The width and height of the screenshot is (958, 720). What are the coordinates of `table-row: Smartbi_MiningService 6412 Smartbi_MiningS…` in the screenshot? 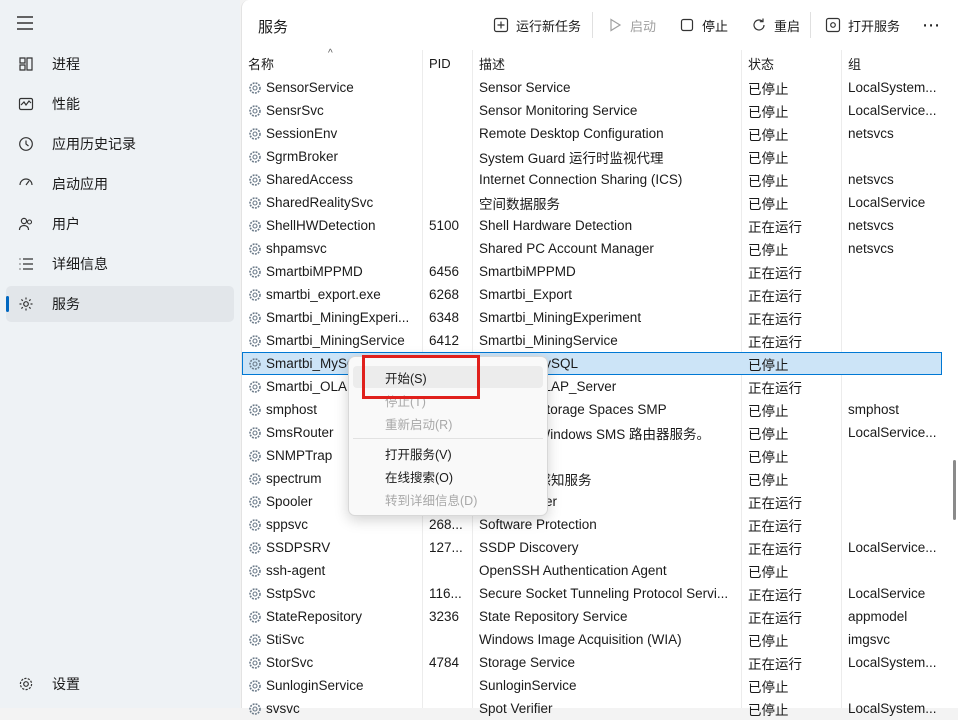 It's located at (592, 340).